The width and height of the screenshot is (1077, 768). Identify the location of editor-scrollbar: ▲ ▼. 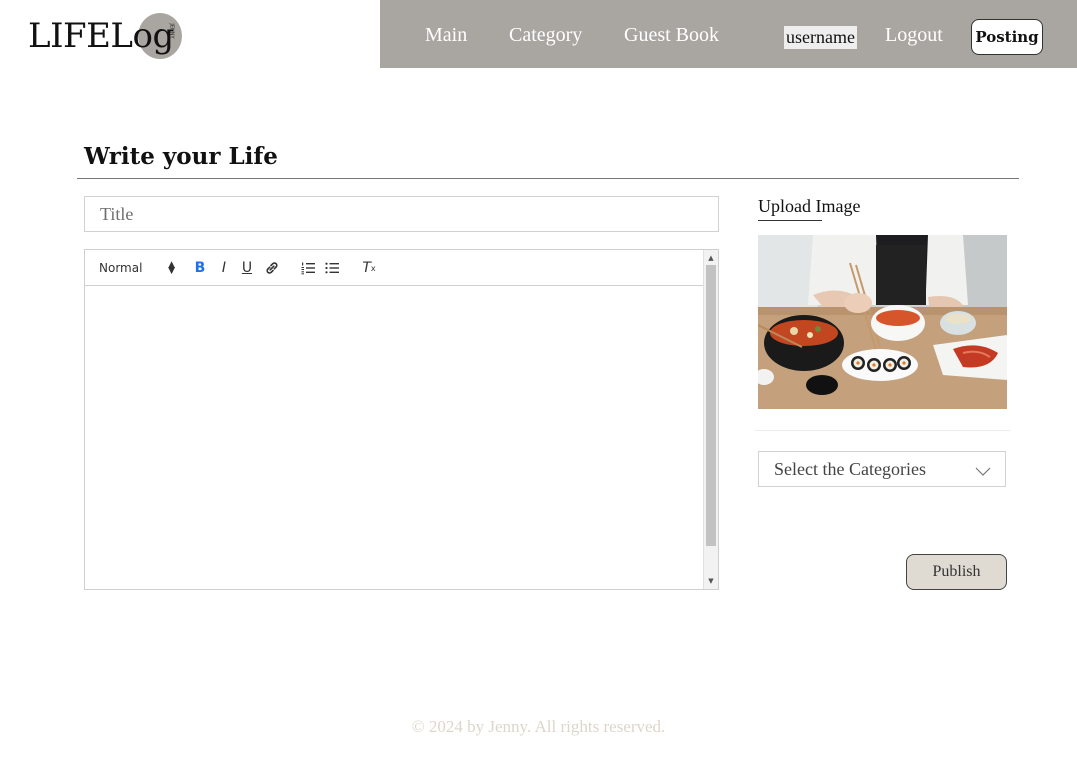
(710, 419).